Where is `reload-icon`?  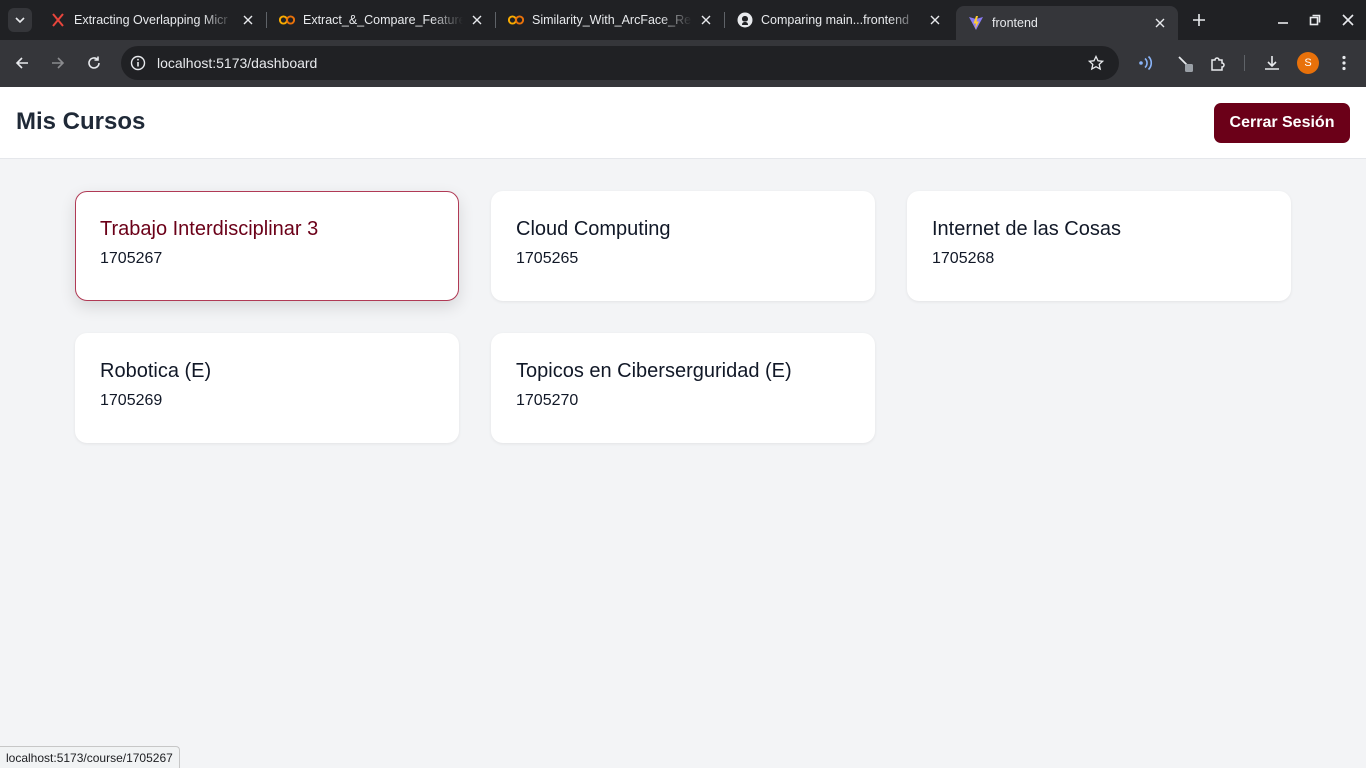
reload-icon is located at coordinates (94, 62).